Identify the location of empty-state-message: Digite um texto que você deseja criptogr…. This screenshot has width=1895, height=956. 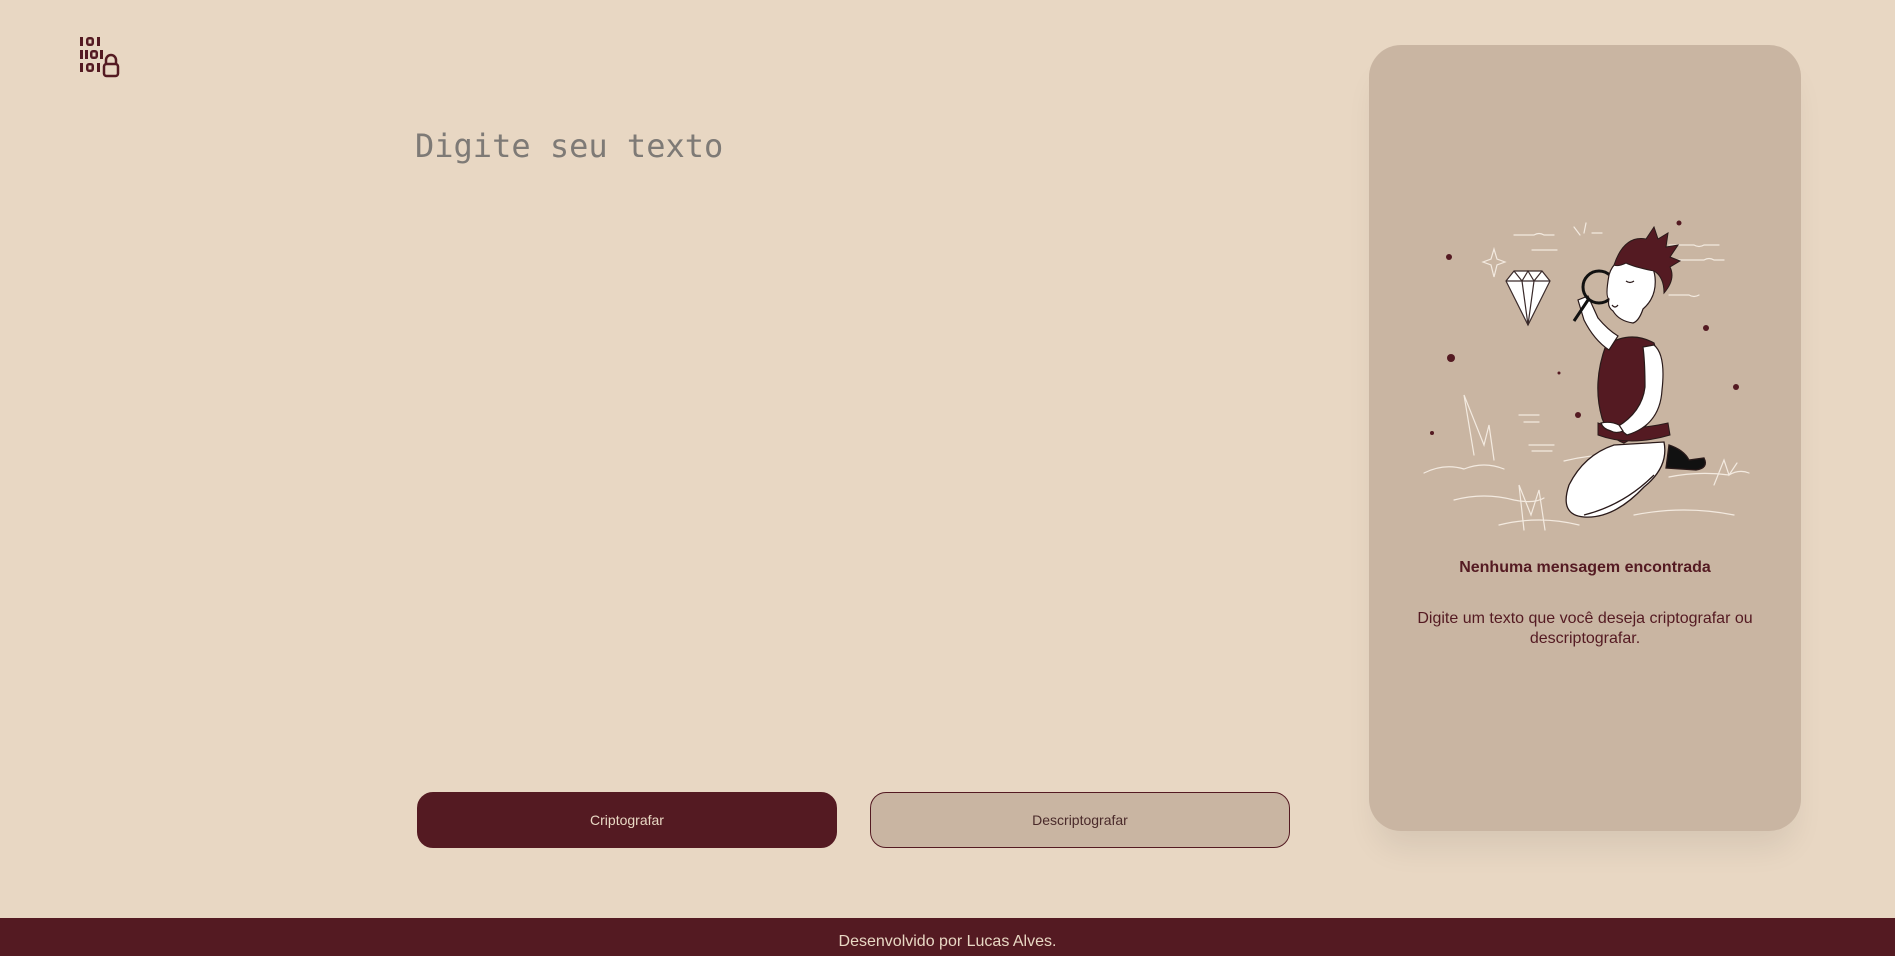
(1585, 628).